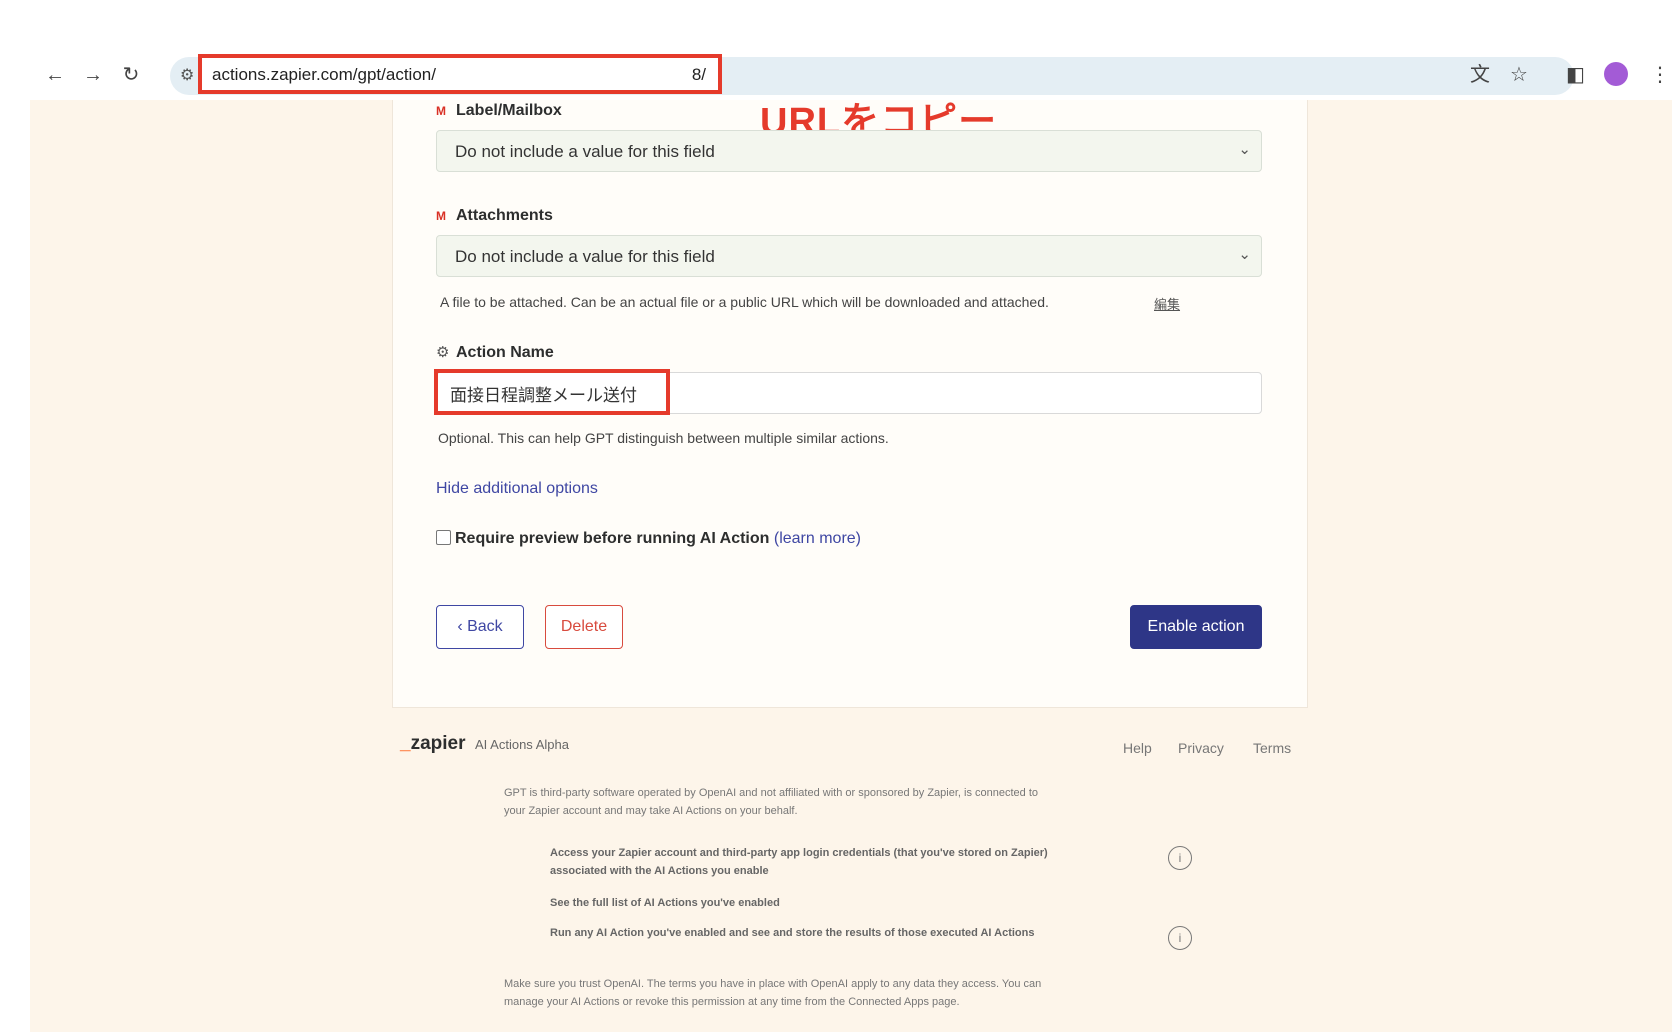  What do you see at coordinates (1480, 75) in the screenshot?
I see `translate-icon: 文` at bounding box center [1480, 75].